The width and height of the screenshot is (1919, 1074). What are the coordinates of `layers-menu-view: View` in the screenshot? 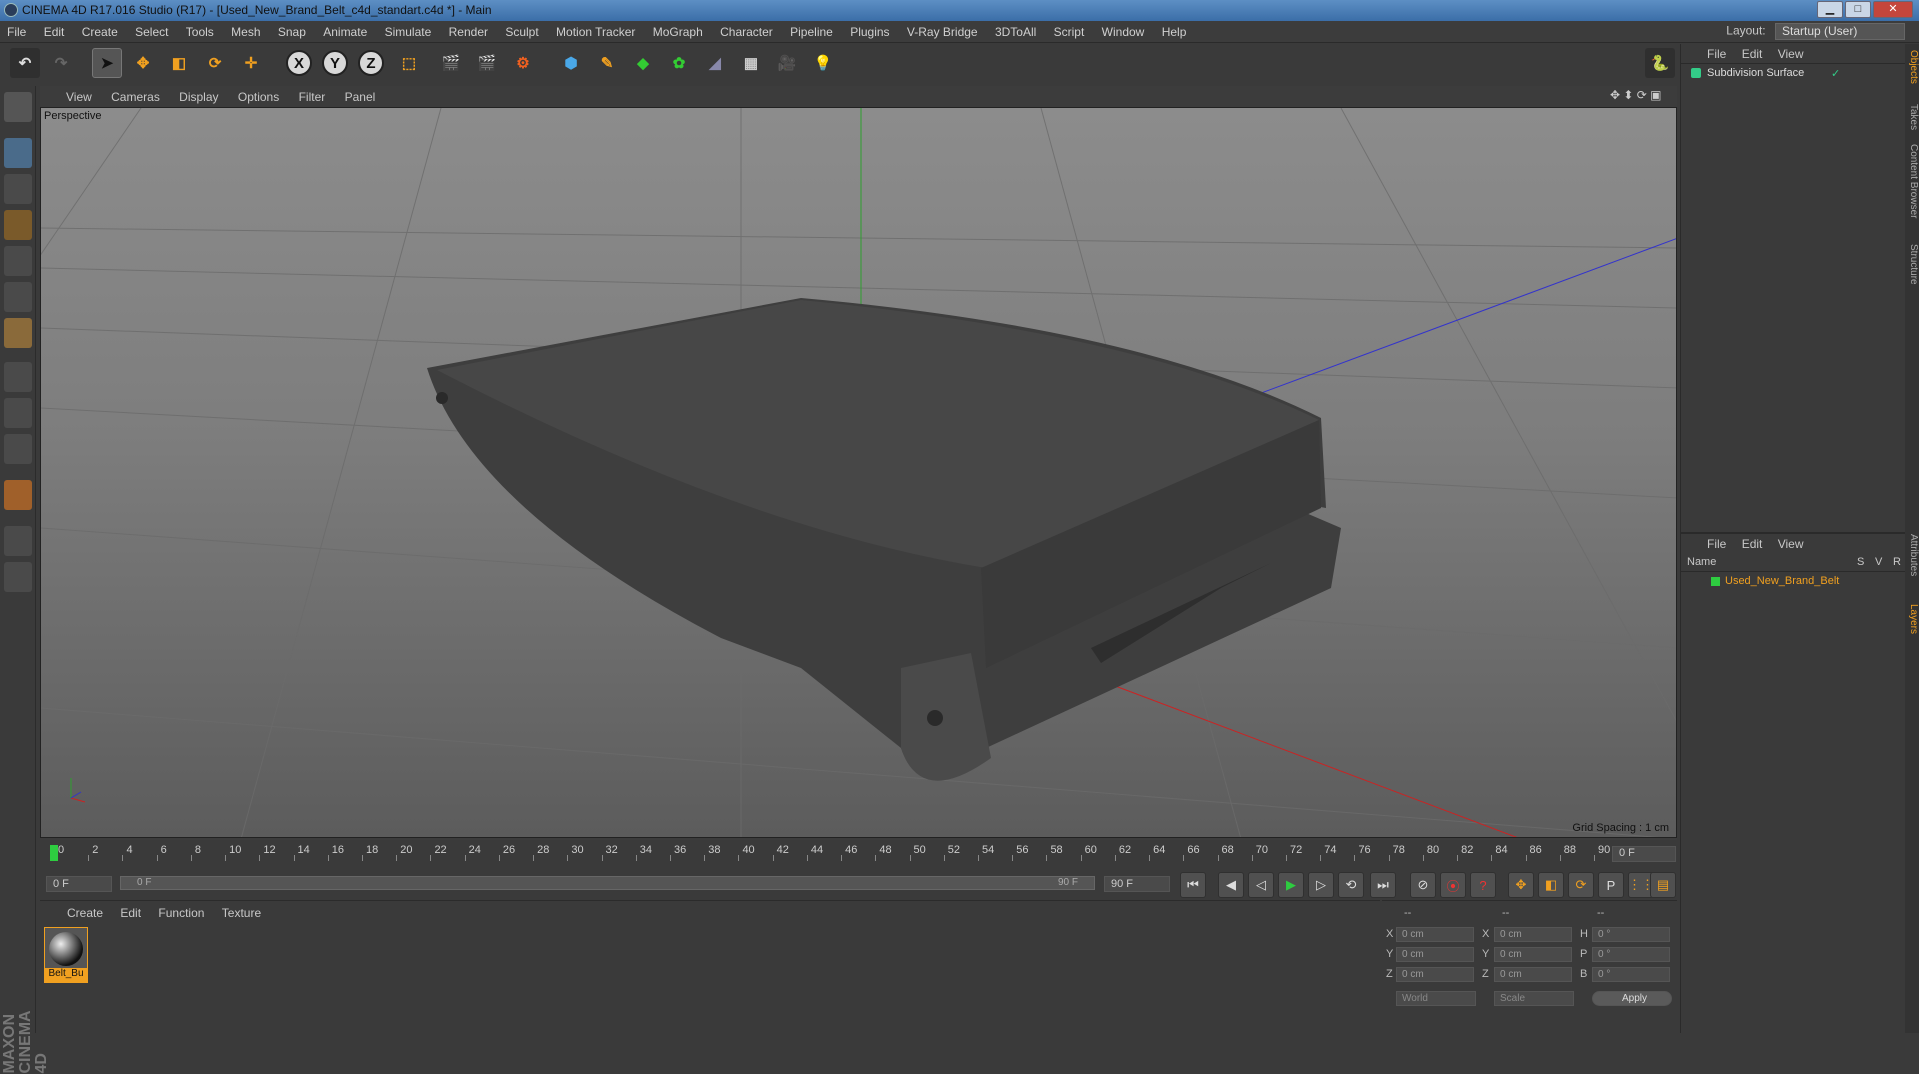 It's located at (1791, 544).